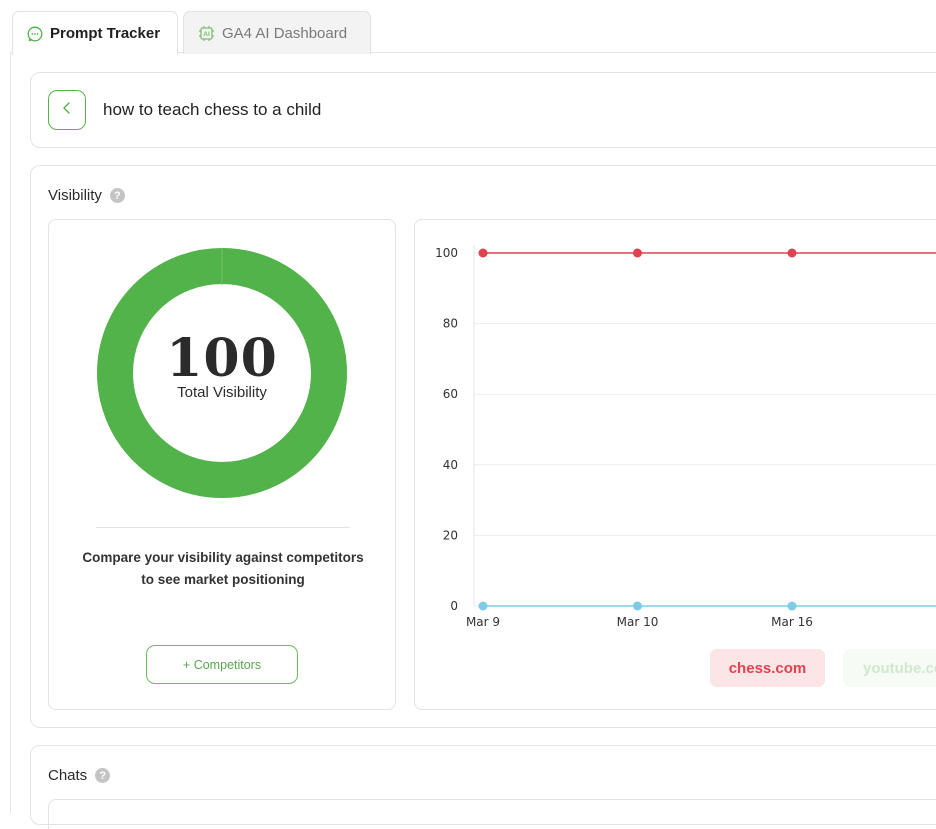  What do you see at coordinates (223, 527) in the screenshot?
I see `divider` at bounding box center [223, 527].